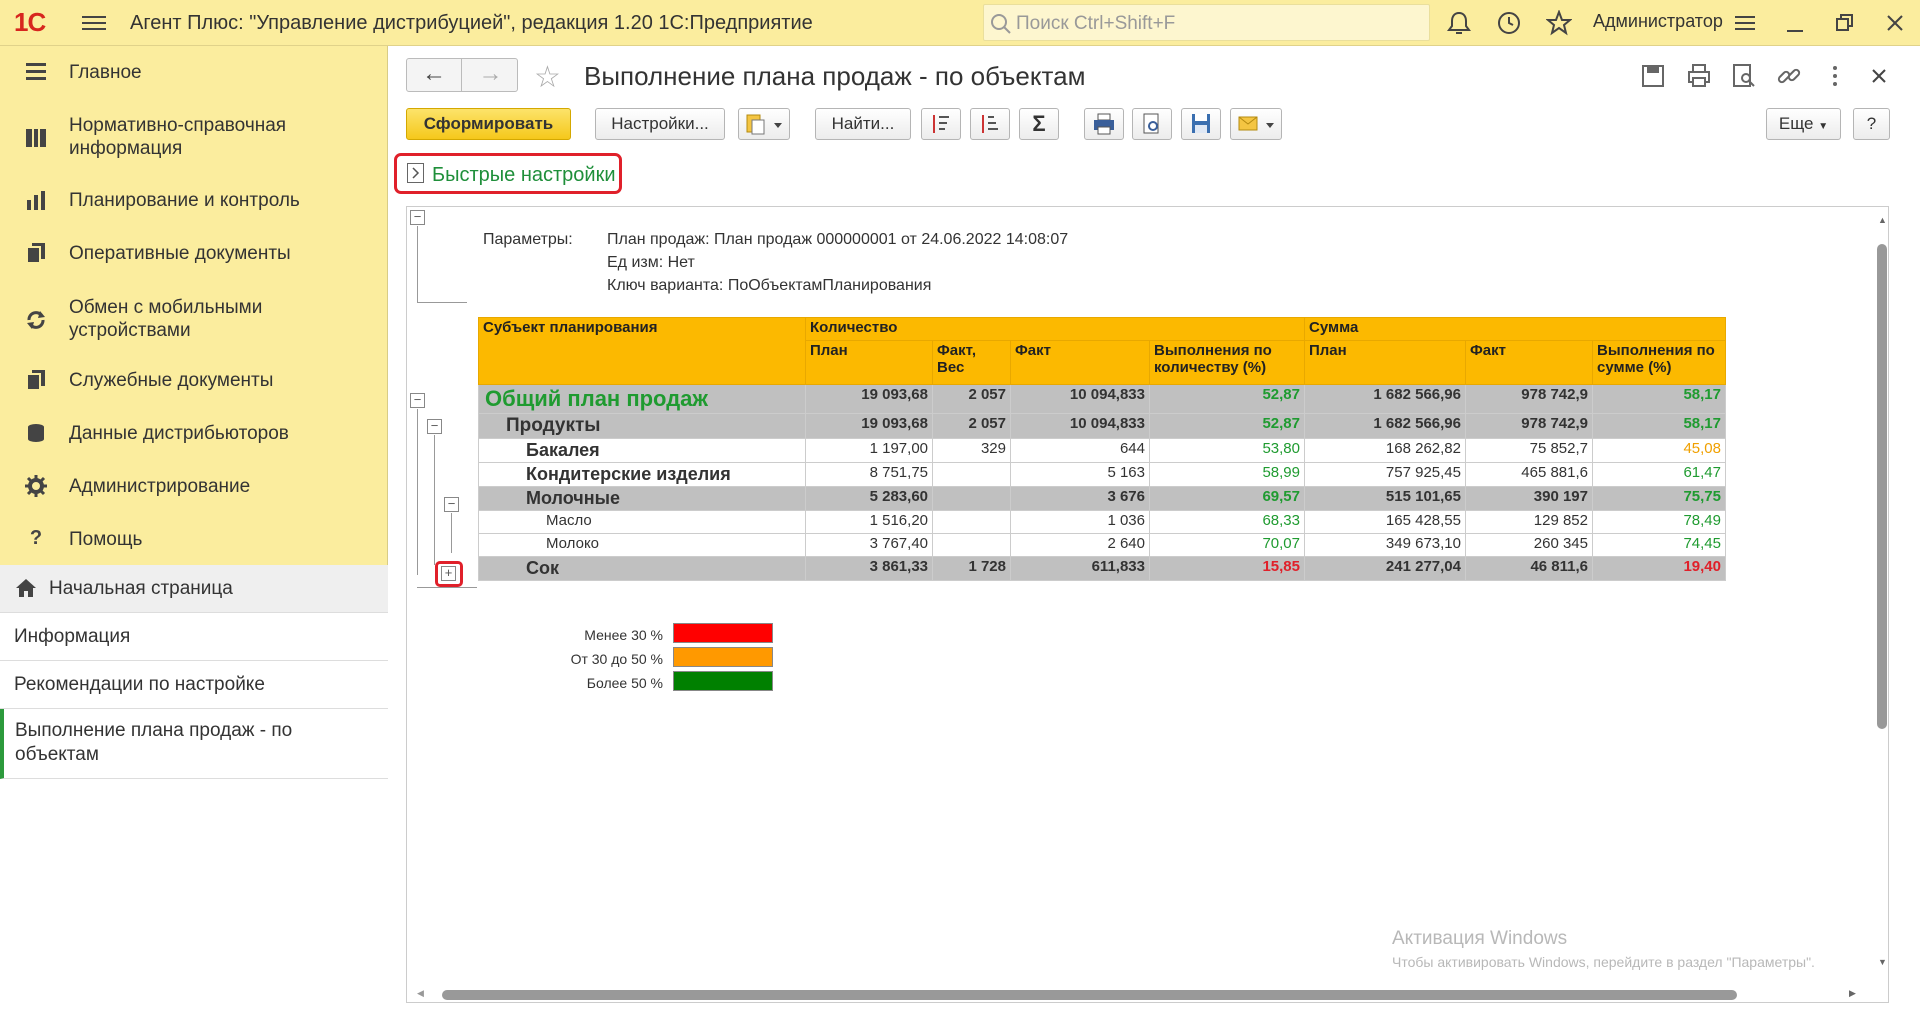 This screenshot has height=1011, width=1920. I want to click on database-icon, so click(36, 433).